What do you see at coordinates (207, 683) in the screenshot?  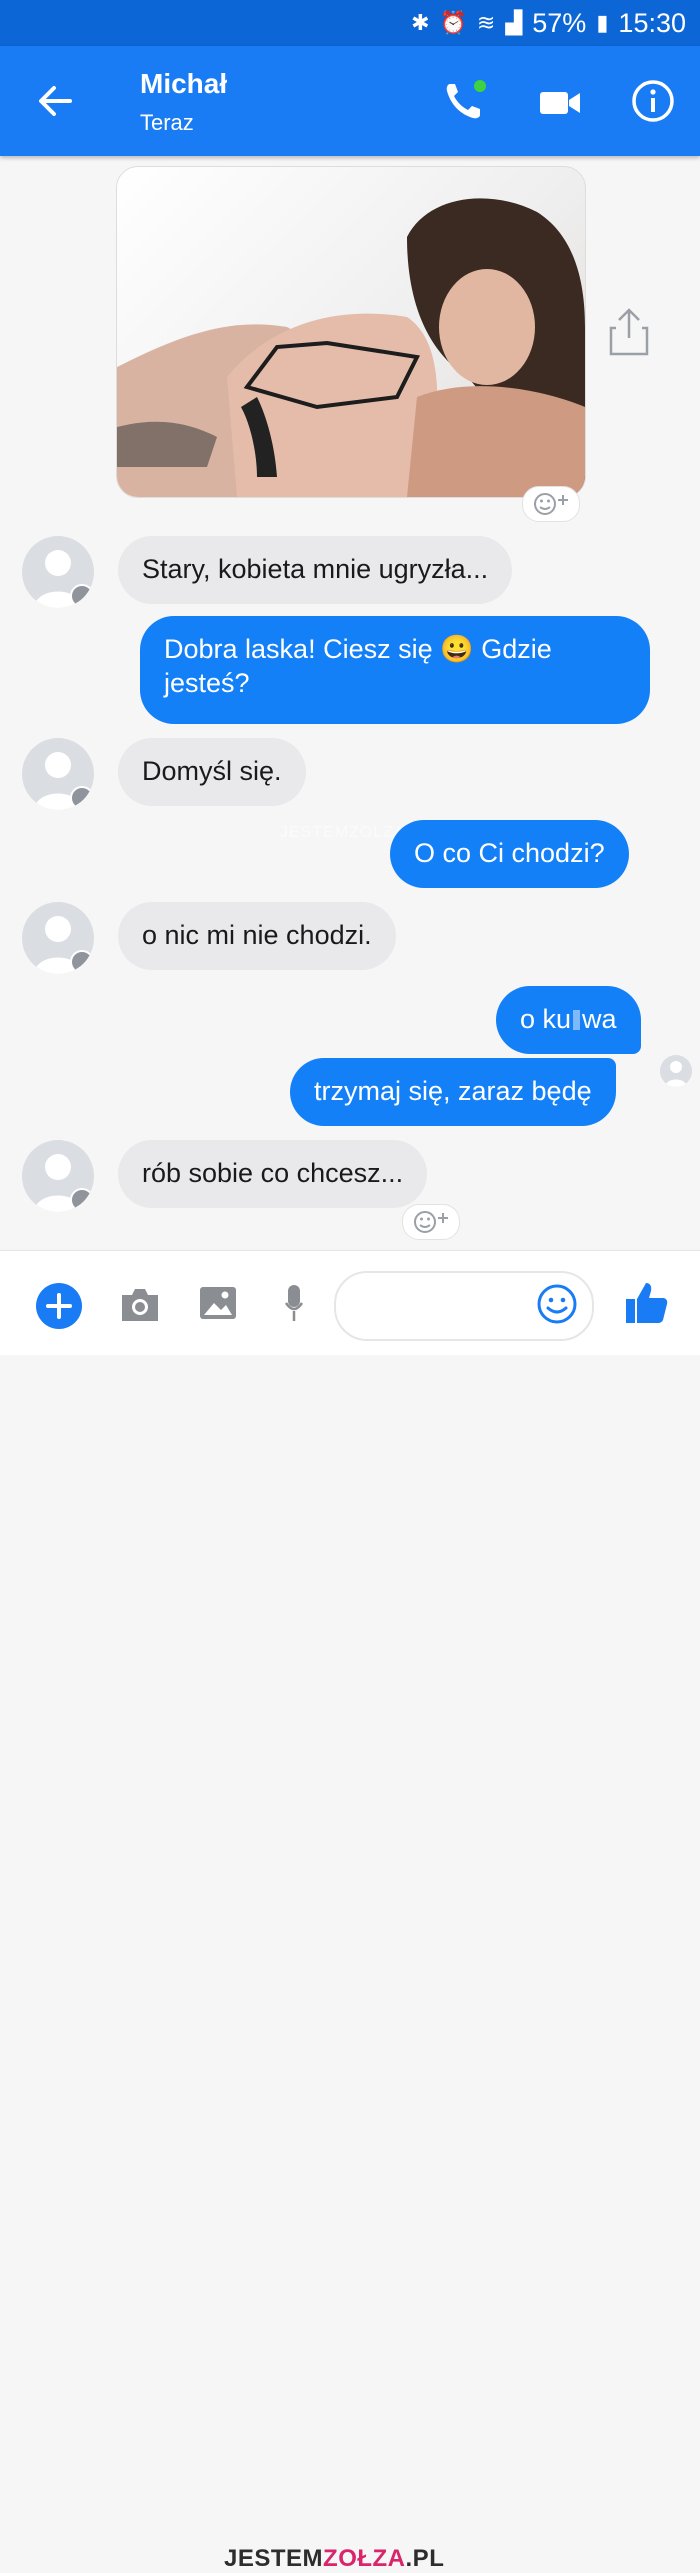 I see `message-line: jesteś?` at bounding box center [207, 683].